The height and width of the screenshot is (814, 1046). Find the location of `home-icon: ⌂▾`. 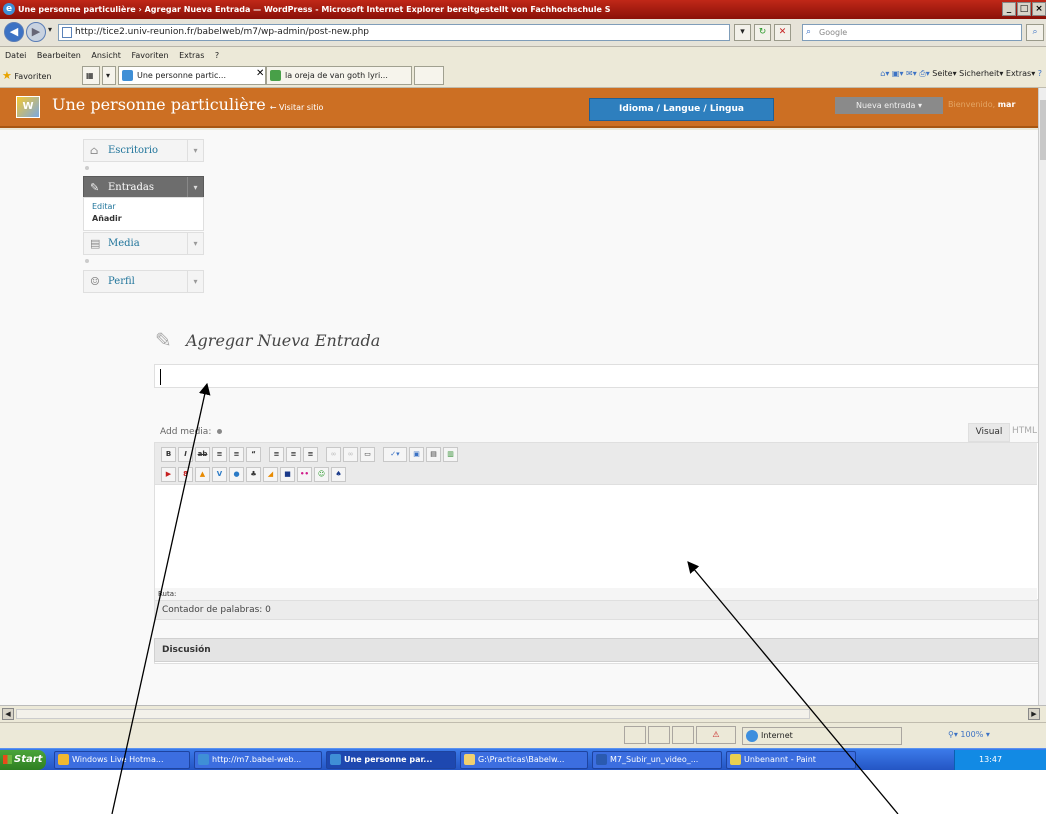

home-icon: ⌂▾ is located at coordinates (884, 73).